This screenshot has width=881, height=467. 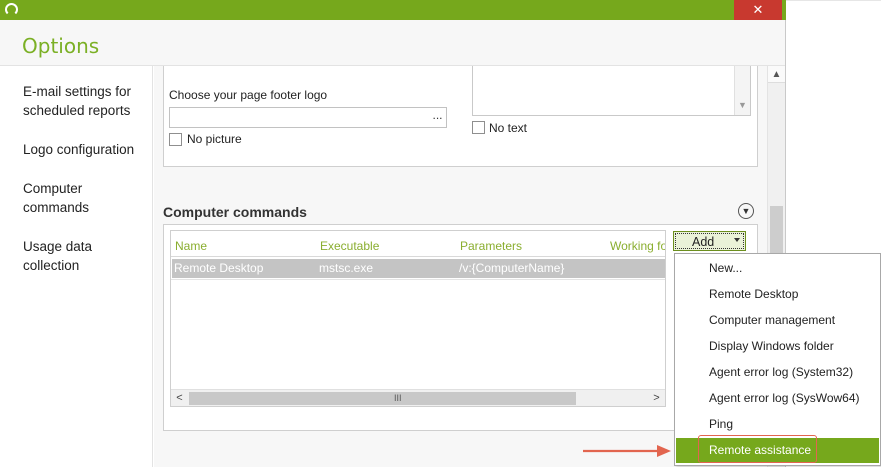 I want to click on text-area-scrollbar: ▼, so click(x=742, y=90).